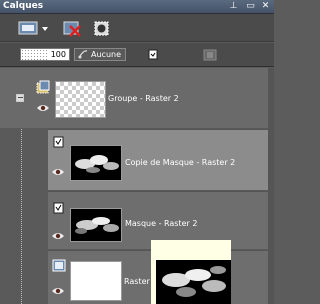  Describe the element at coordinates (102, 28) in the screenshot. I see `group-mask-button` at that location.